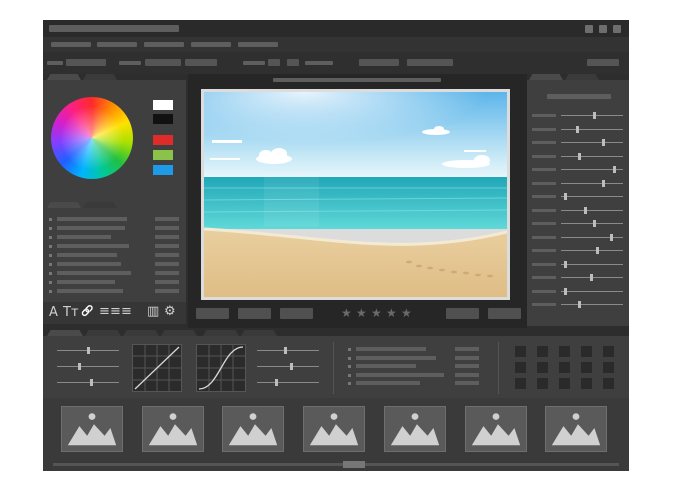 This screenshot has height=492, width=673. Describe the element at coordinates (71, 313) in the screenshot. I see `text-size-icon: Tт` at that location.